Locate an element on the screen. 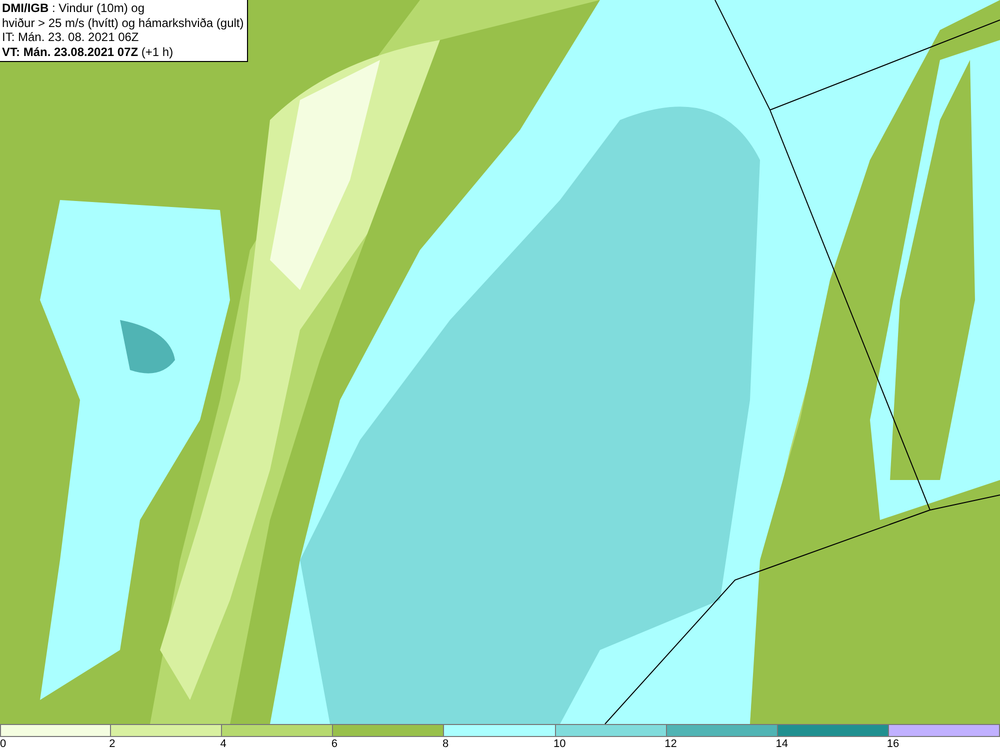 The height and width of the screenshot is (753, 1000). legend-tick-label: 4 is located at coordinates (223, 744).